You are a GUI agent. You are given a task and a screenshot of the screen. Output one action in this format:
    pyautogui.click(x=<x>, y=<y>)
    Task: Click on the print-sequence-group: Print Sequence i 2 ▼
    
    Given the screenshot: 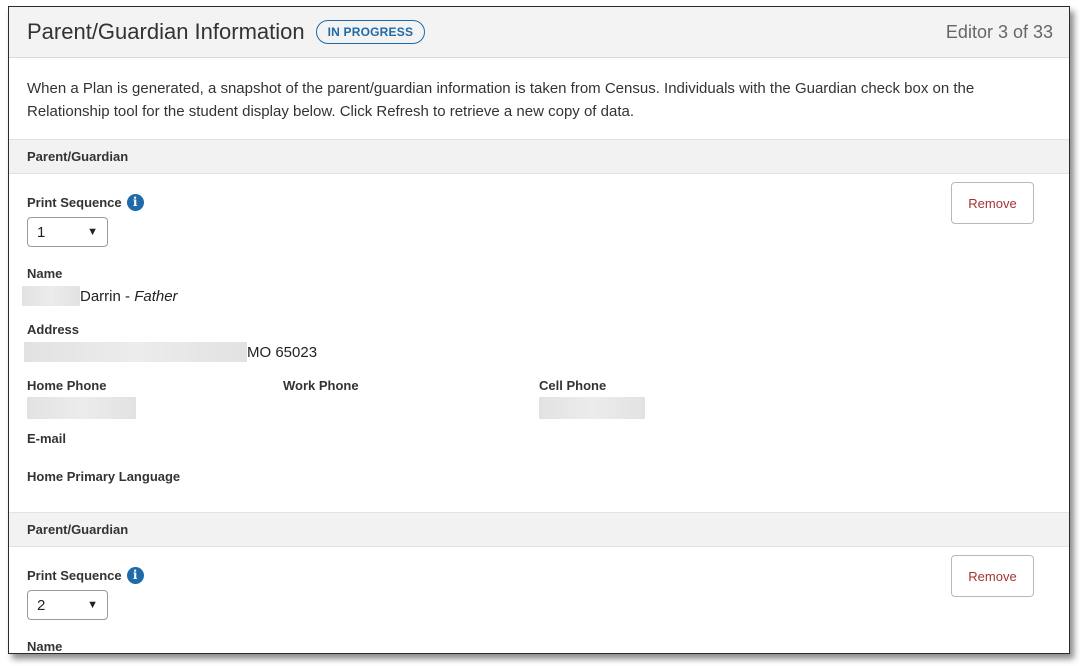 What is the action you would take?
    pyautogui.click(x=539, y=583)
    